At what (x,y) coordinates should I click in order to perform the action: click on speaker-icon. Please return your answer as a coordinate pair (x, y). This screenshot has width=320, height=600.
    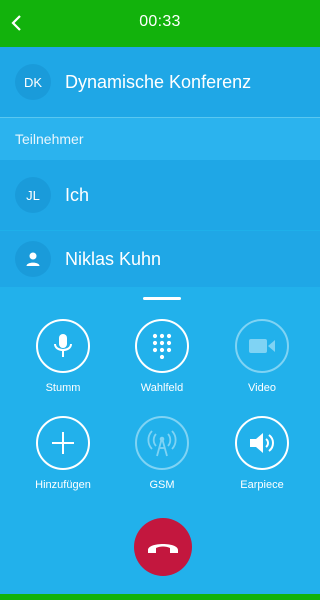
    Looking at the image, I should click on (262, 443).